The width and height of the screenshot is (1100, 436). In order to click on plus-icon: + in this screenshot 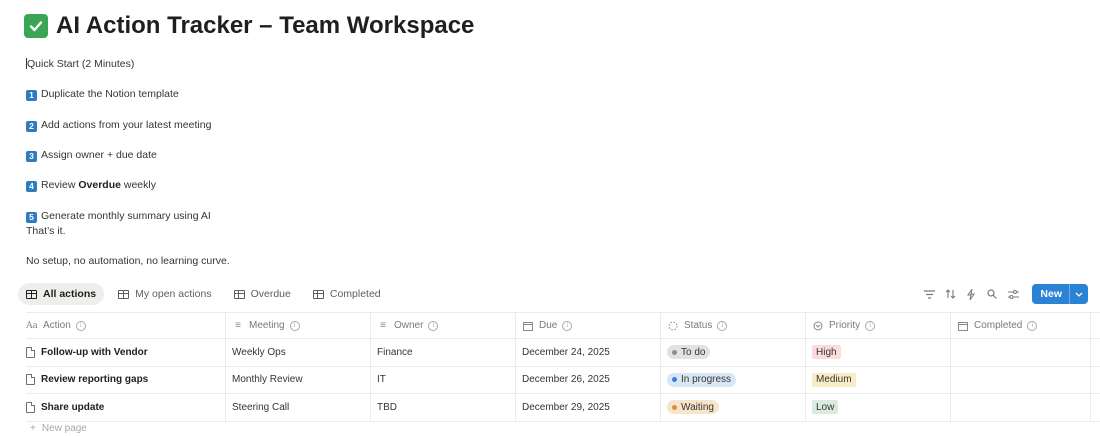, I will do `click(33, 428)`.